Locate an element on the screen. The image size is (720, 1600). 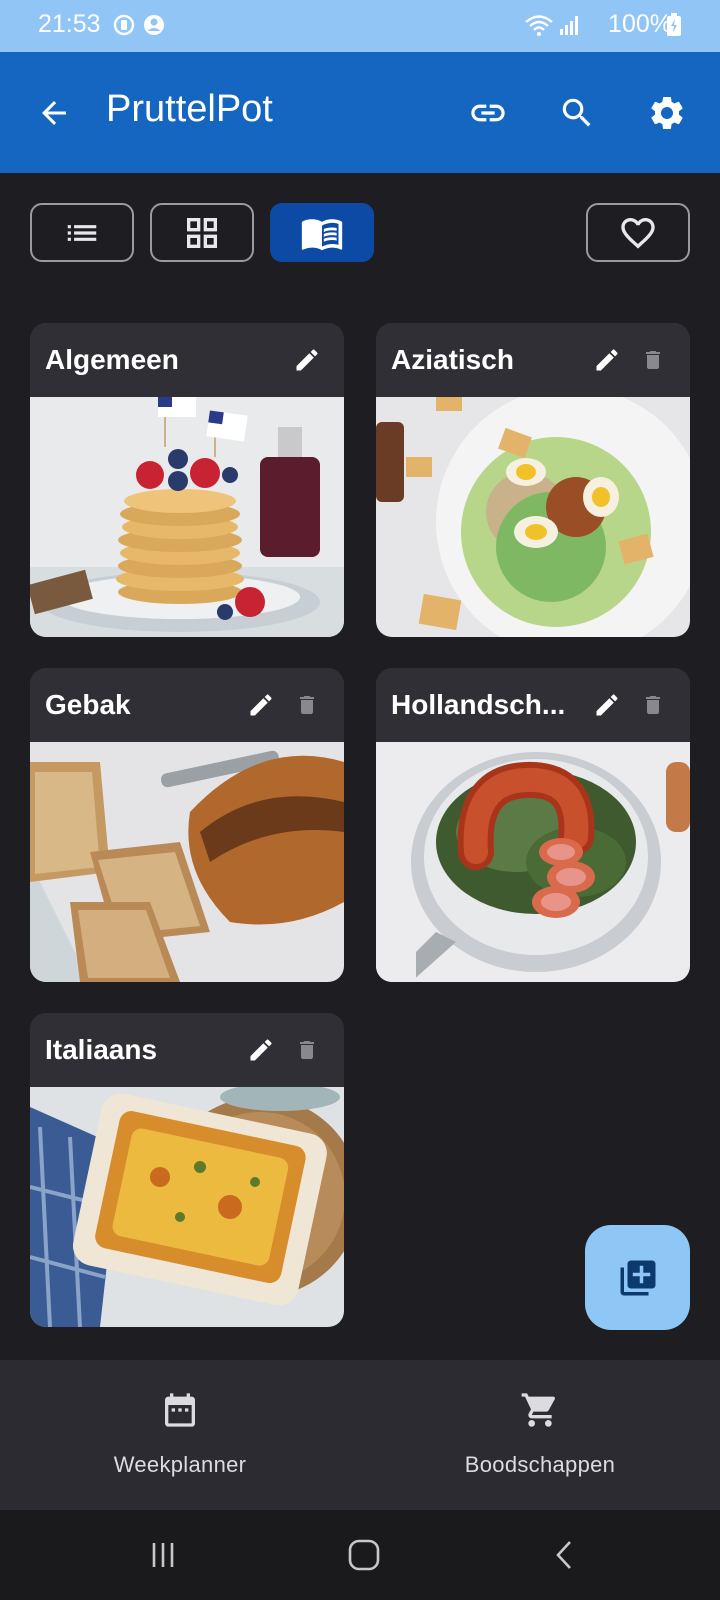
pancakes-photo is located at coordinates (187, 517).